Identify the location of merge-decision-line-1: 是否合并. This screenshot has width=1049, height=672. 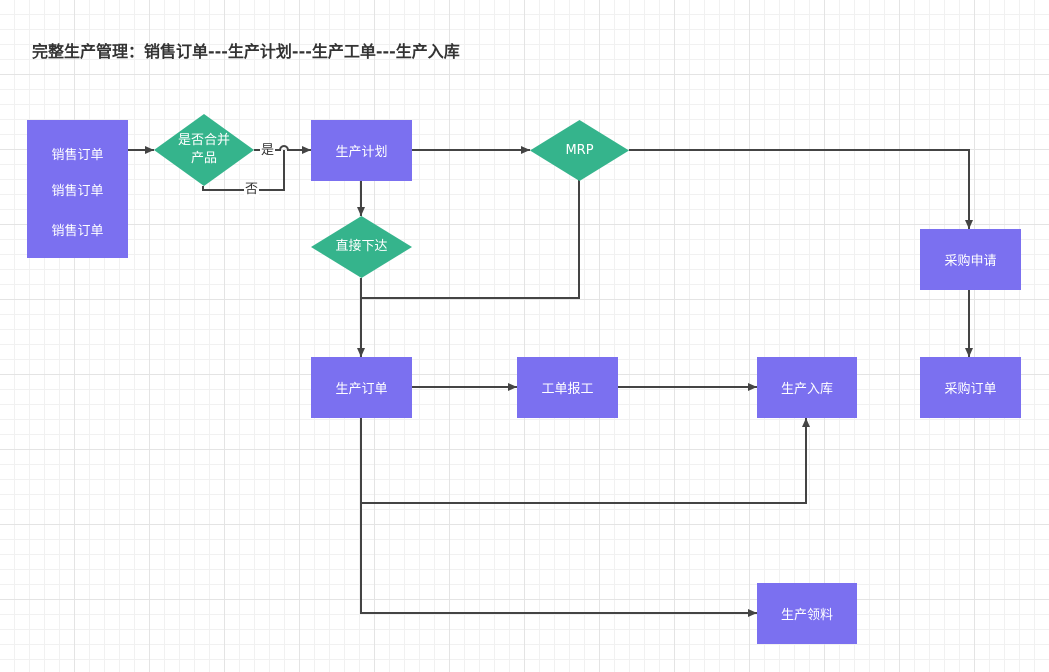
(203, 140).